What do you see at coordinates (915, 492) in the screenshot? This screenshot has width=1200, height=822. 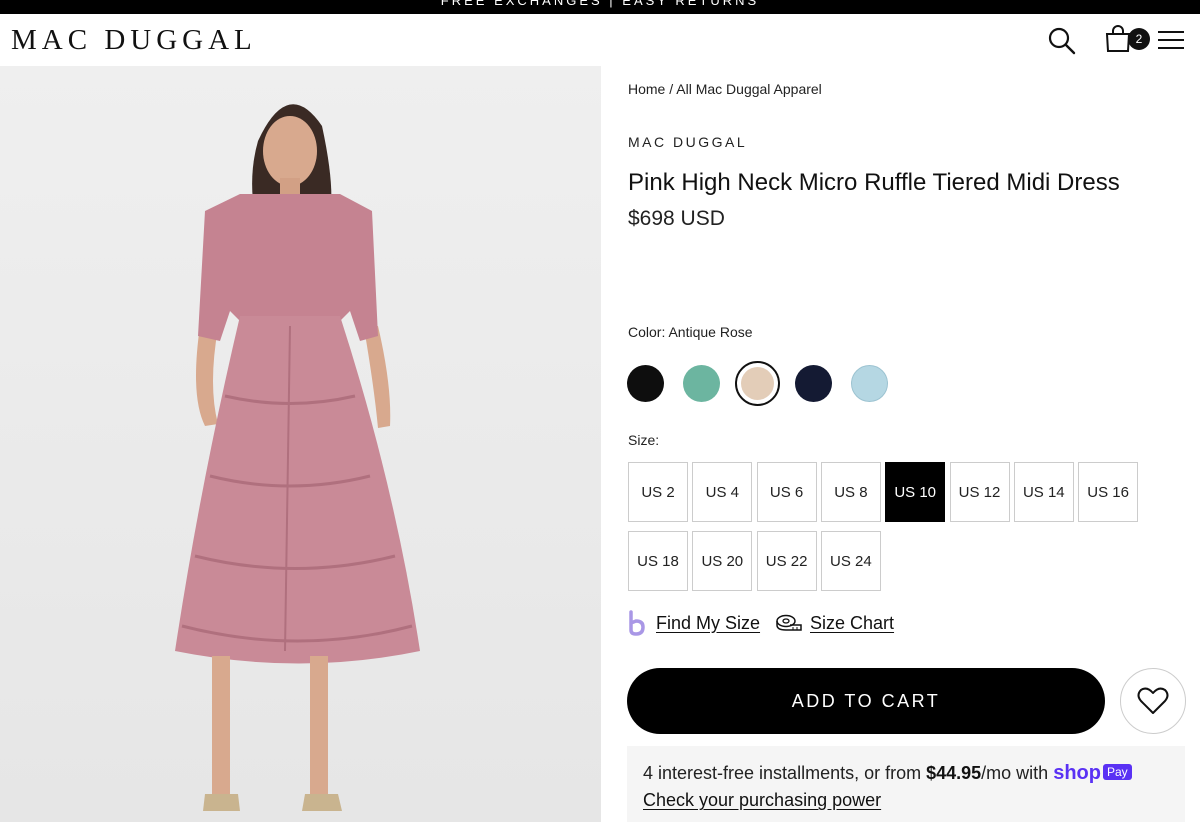 I see `size-option-us-10: US 10` at bounding box center [915, 492].